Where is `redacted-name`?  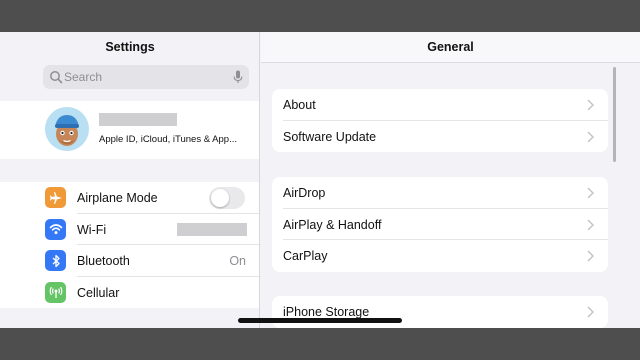
redacted-name is located at coordinates (138, 119).